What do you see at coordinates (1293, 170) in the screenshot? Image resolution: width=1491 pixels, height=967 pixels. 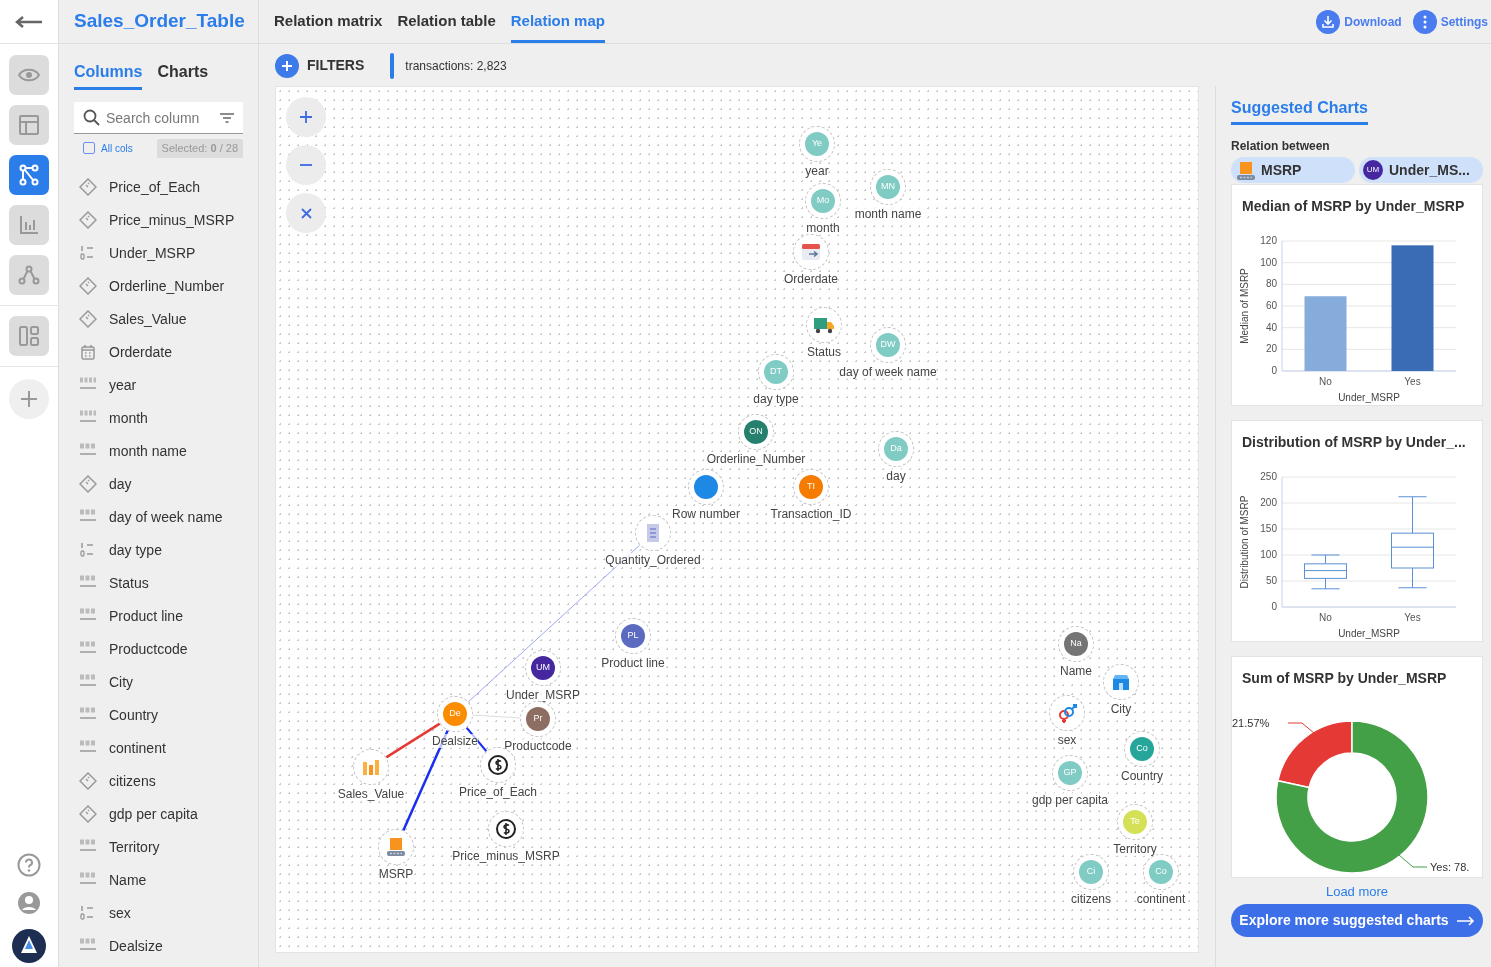 I see `relation-chip: MSRP` at bounding box center [1293, 170].